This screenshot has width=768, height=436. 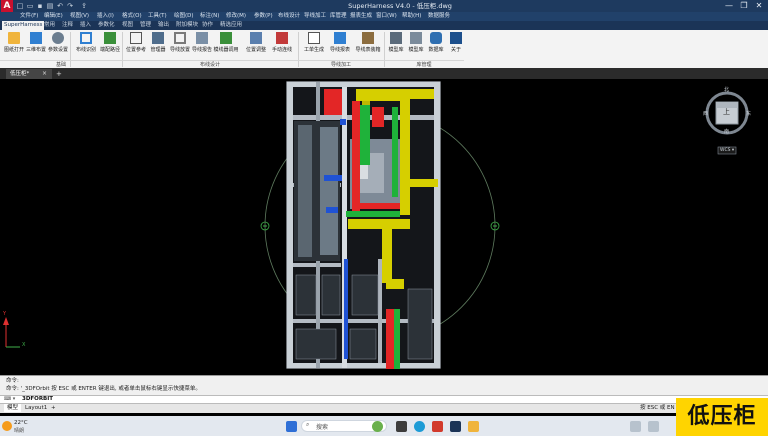 What do you see at coordinates (106, 25) in the screenshot?
I see `tab-parametric: 参数化` at bounding box center [106, 25].